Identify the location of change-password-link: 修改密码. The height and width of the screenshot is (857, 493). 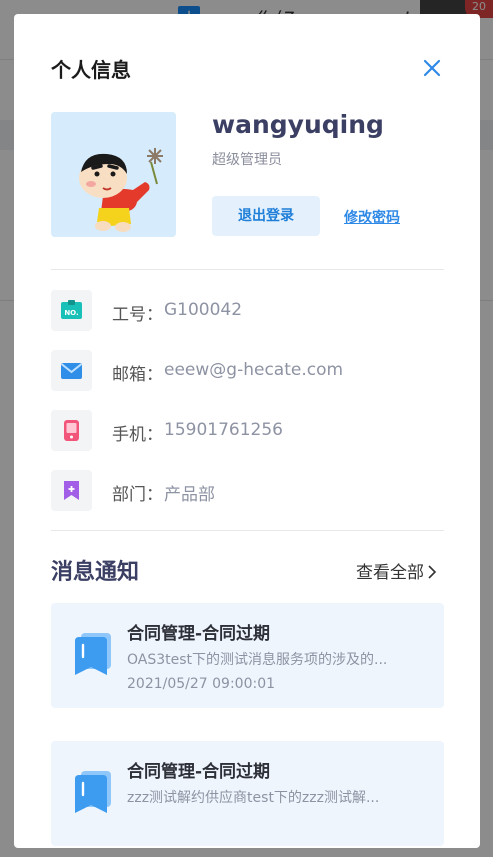
(372, 217).